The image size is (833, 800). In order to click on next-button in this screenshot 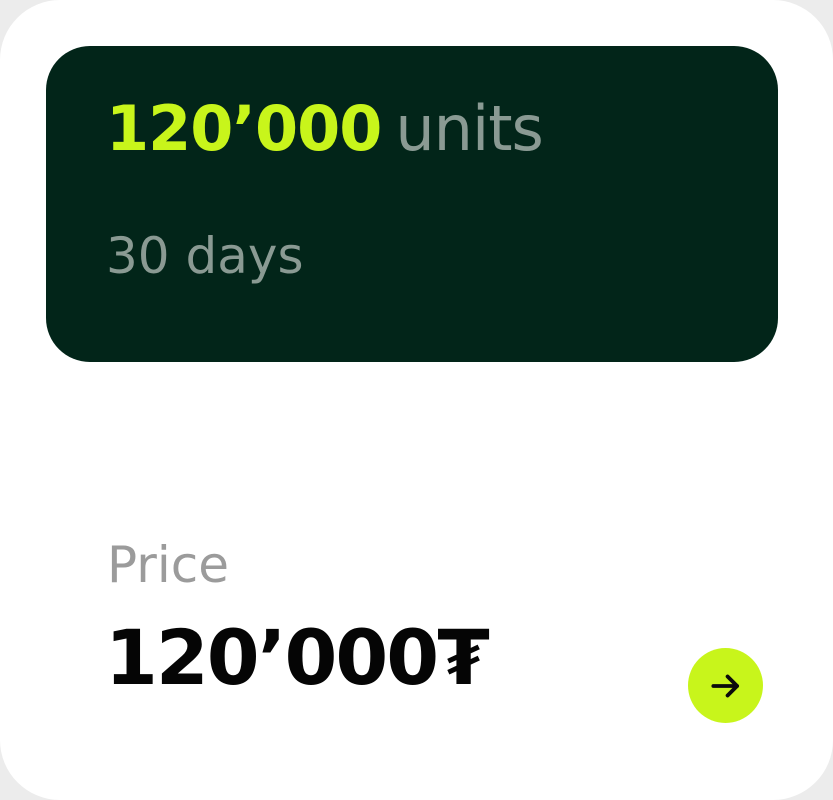, I will do `click(725, 685)`.